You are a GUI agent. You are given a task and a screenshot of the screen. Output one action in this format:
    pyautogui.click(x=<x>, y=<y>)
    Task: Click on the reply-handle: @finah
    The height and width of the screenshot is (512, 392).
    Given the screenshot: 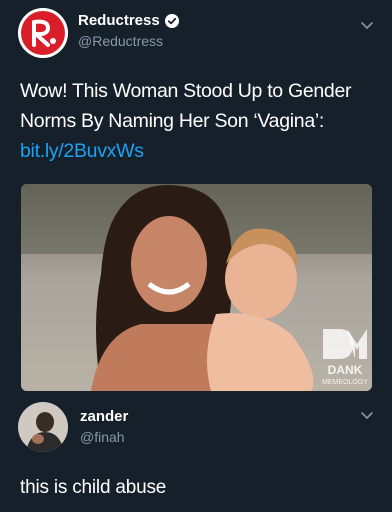 What is the action you would take?
    pyautogui.click(x=104, y=437)
    